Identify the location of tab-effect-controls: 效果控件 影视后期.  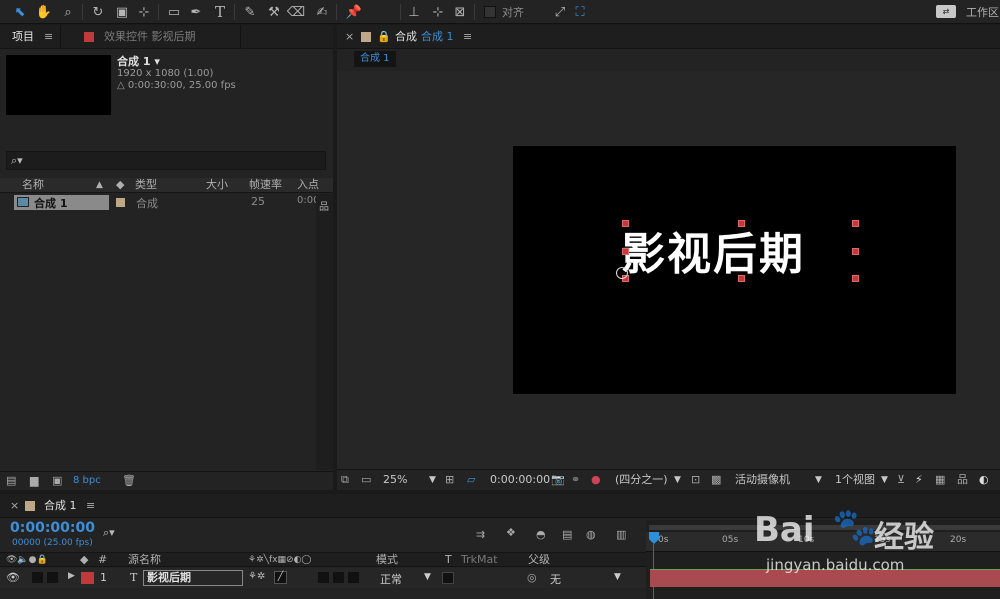
(150, 37).